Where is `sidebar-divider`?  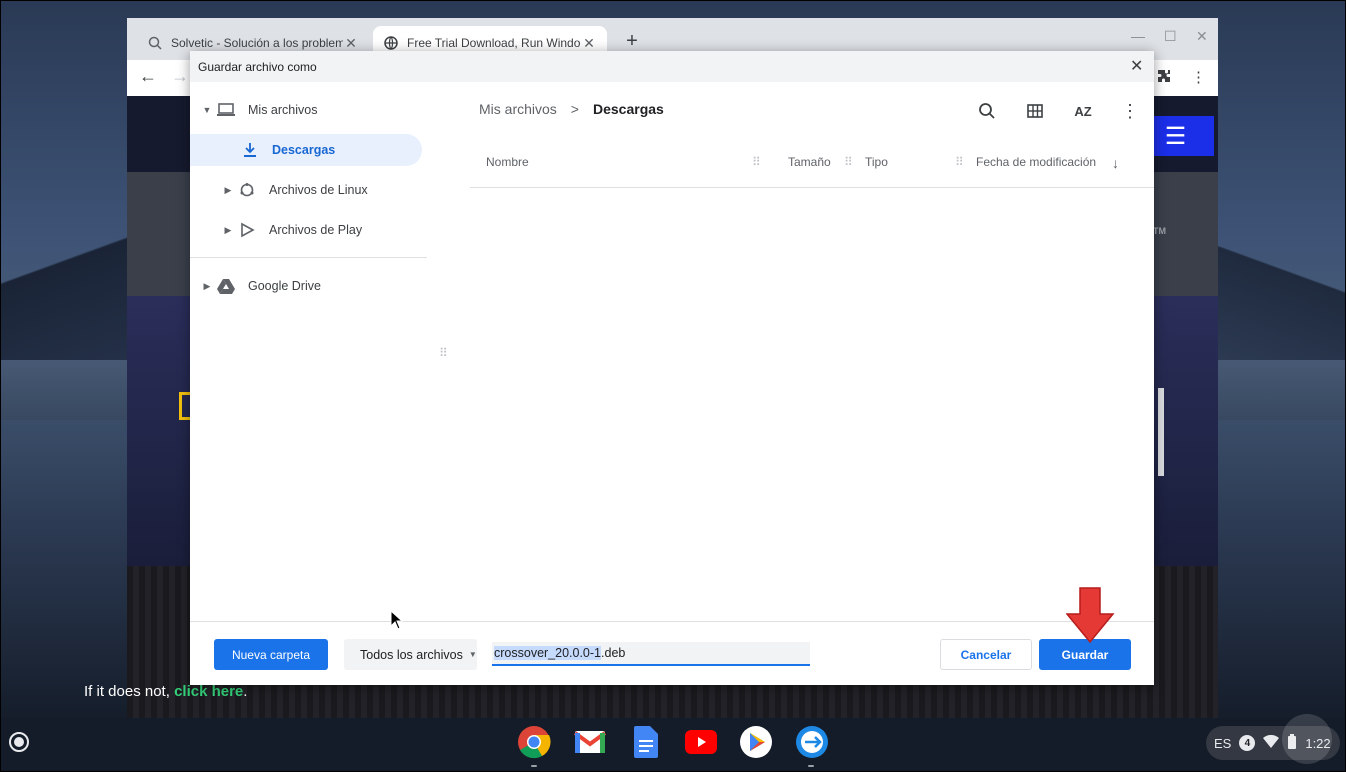 sidebar-divider is located at coordinates (308, 257).